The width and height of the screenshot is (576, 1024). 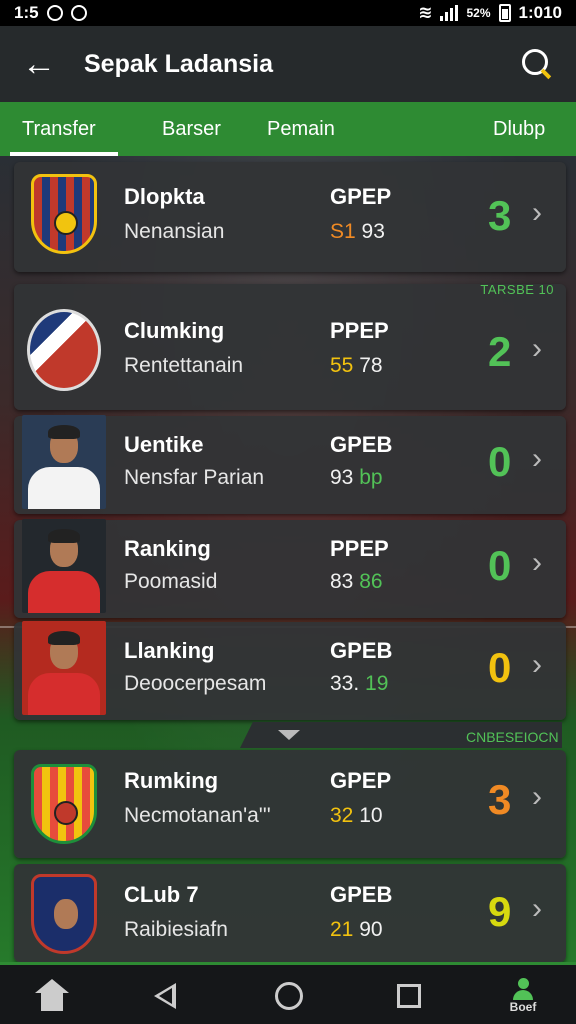 I want to click on bottom-nav: Boef, so click(x=288, y=993).